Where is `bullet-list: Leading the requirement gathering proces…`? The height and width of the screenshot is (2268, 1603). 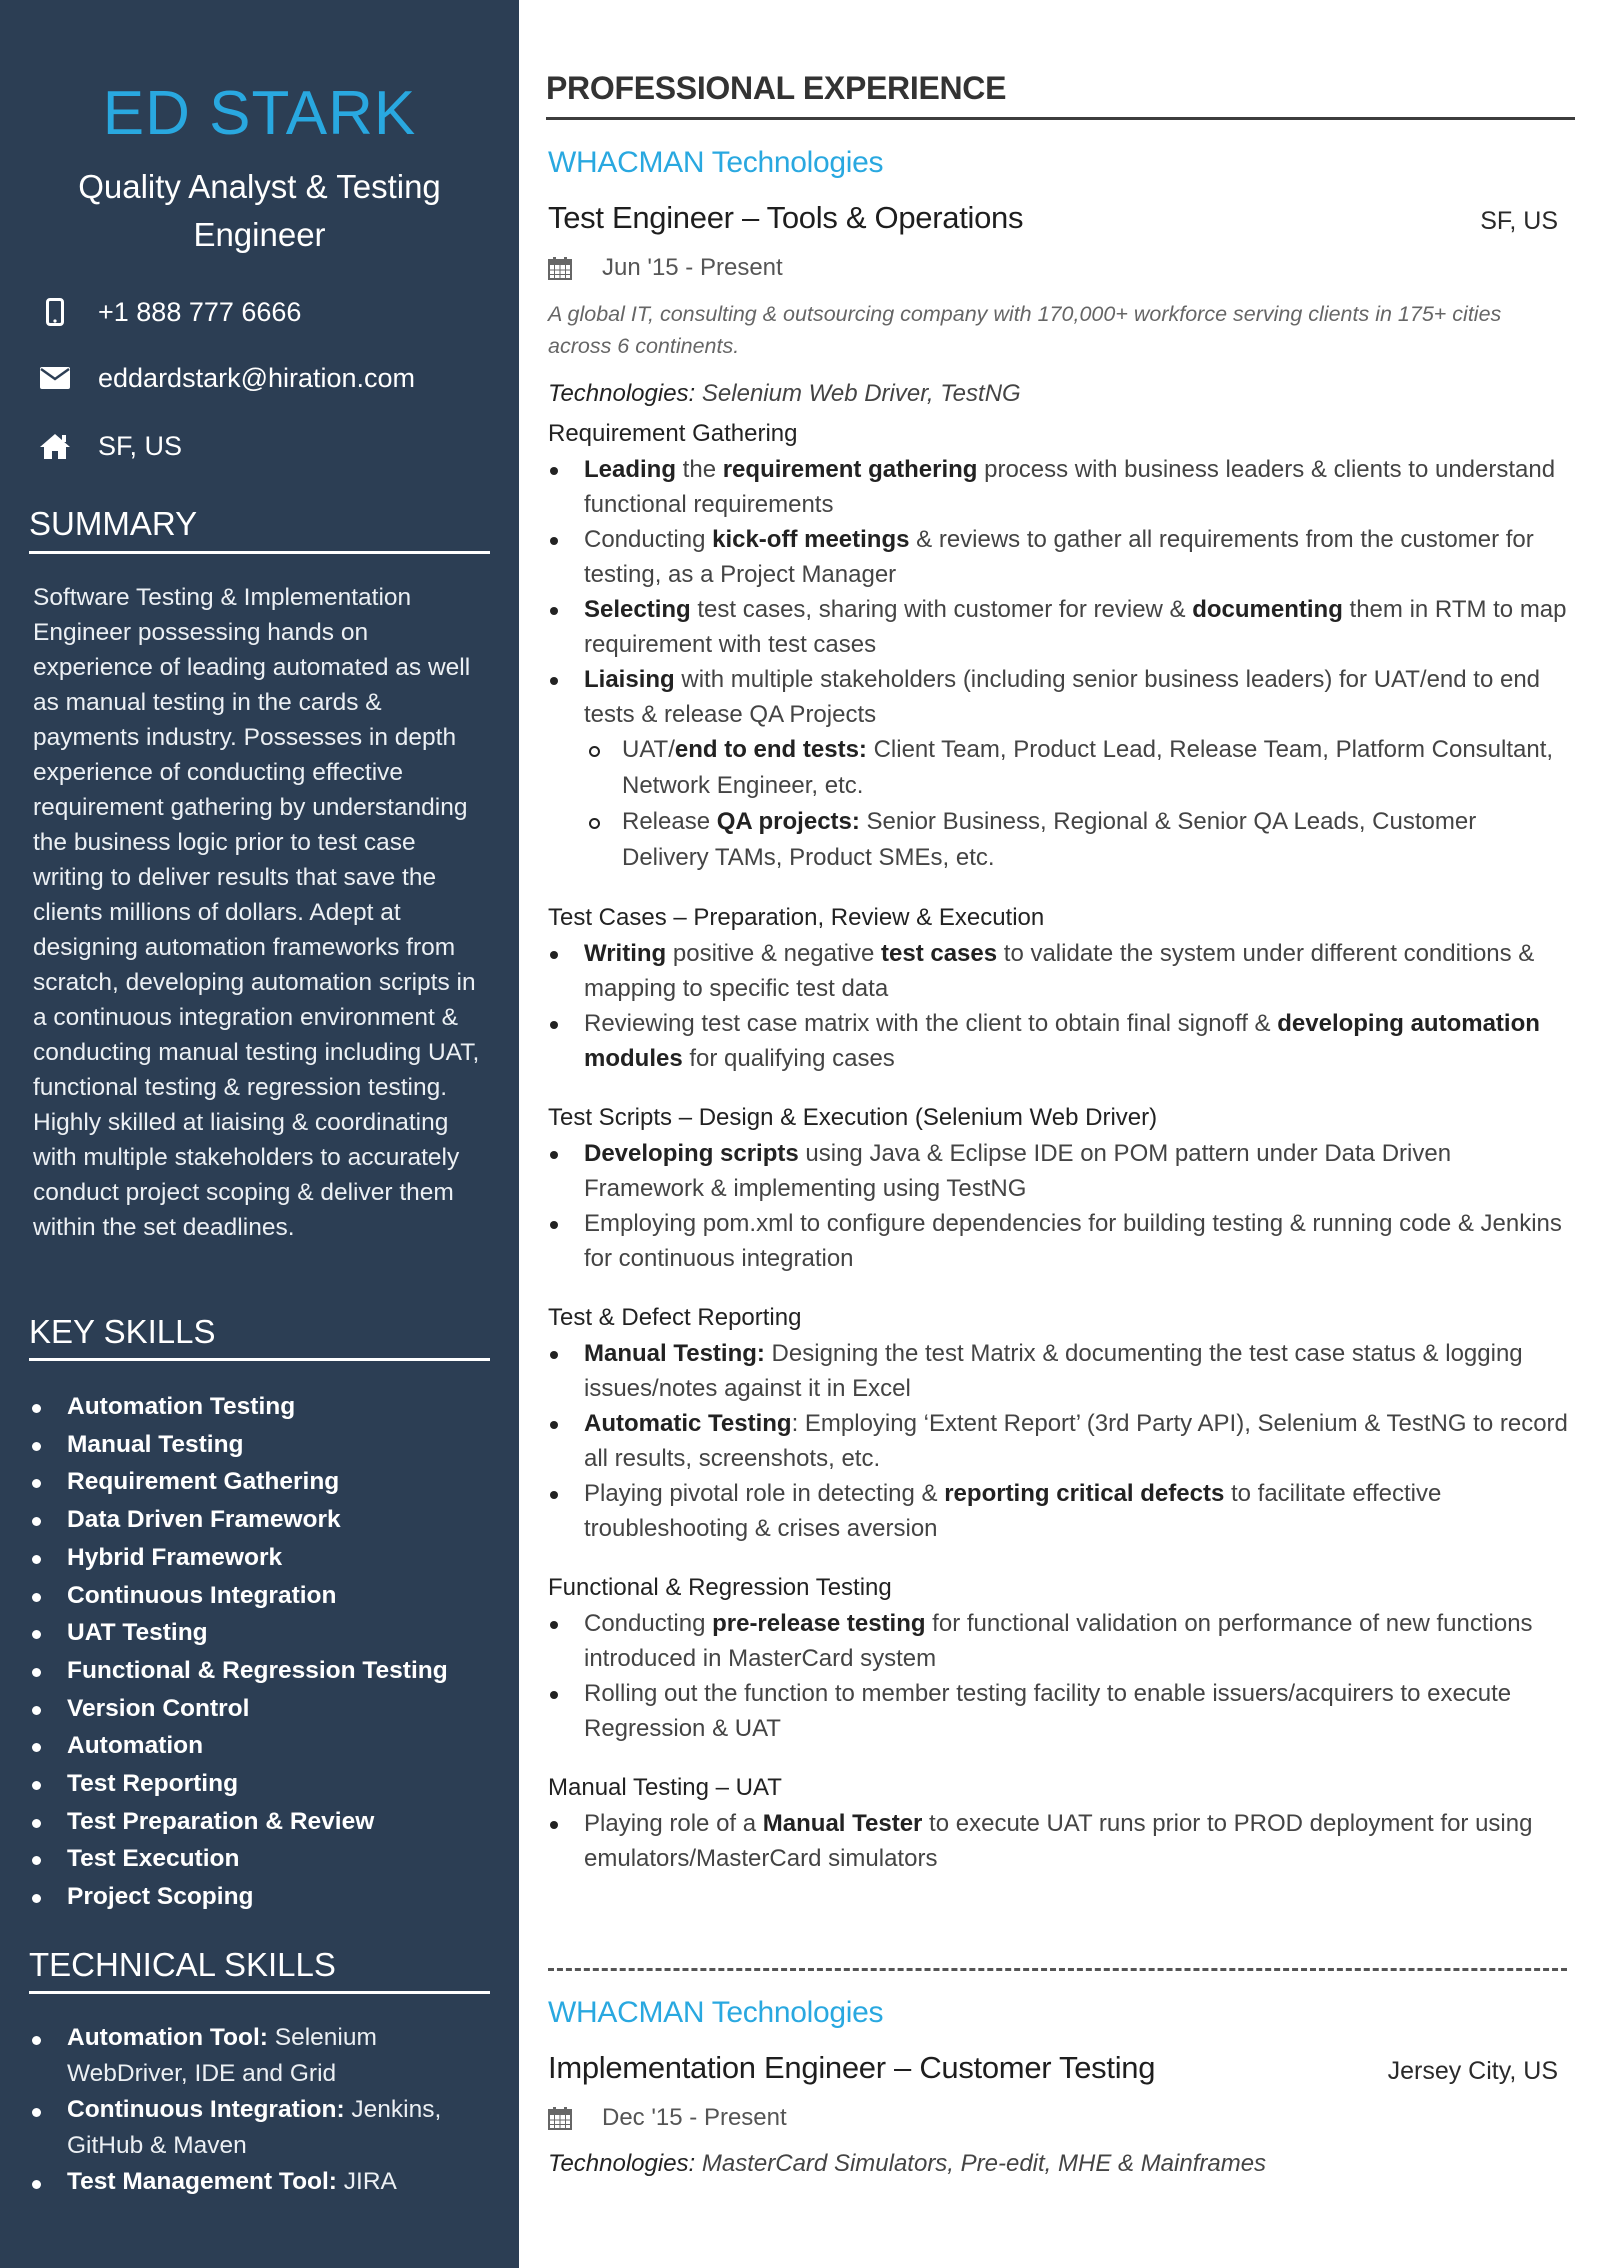 bullet-list: Leading the requirement gathering proces… is located at coordinates (1058, 664).